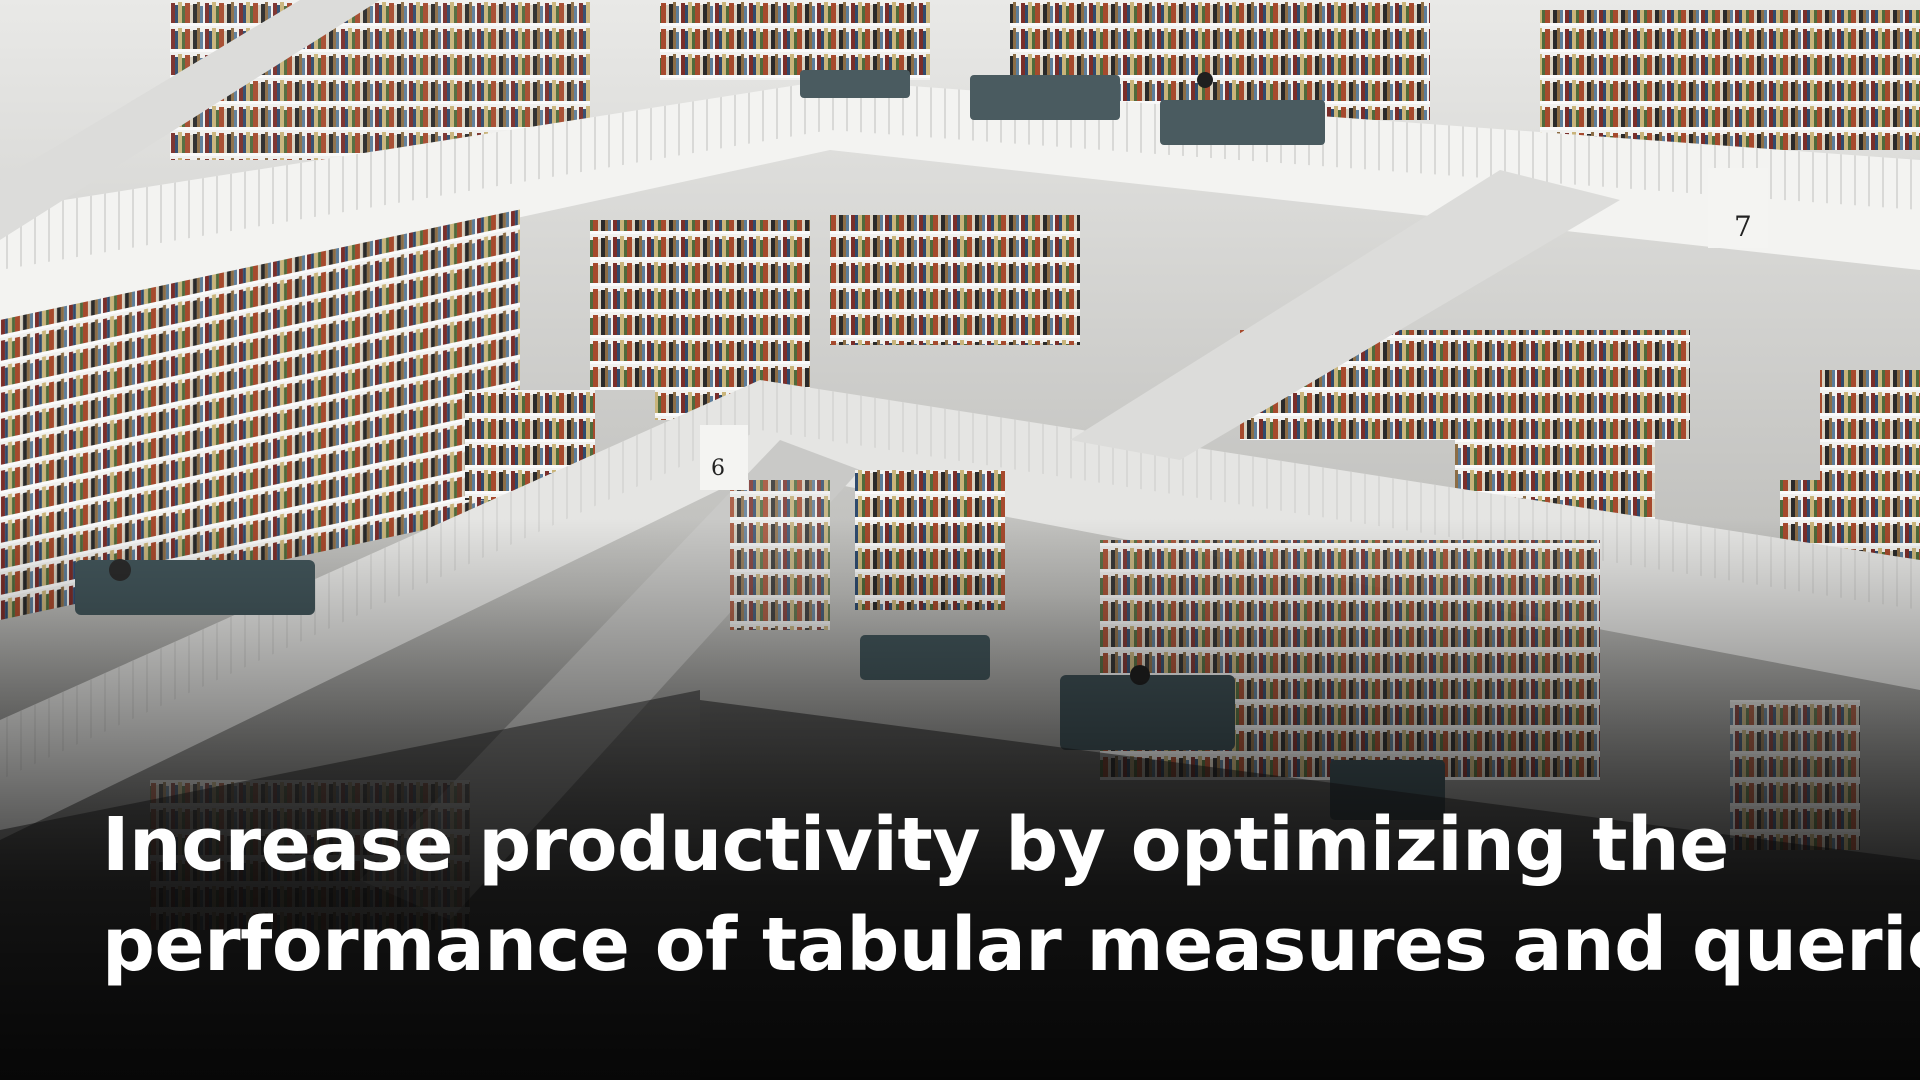  I want to click on level-6-marker: 6, so click(718, 468).